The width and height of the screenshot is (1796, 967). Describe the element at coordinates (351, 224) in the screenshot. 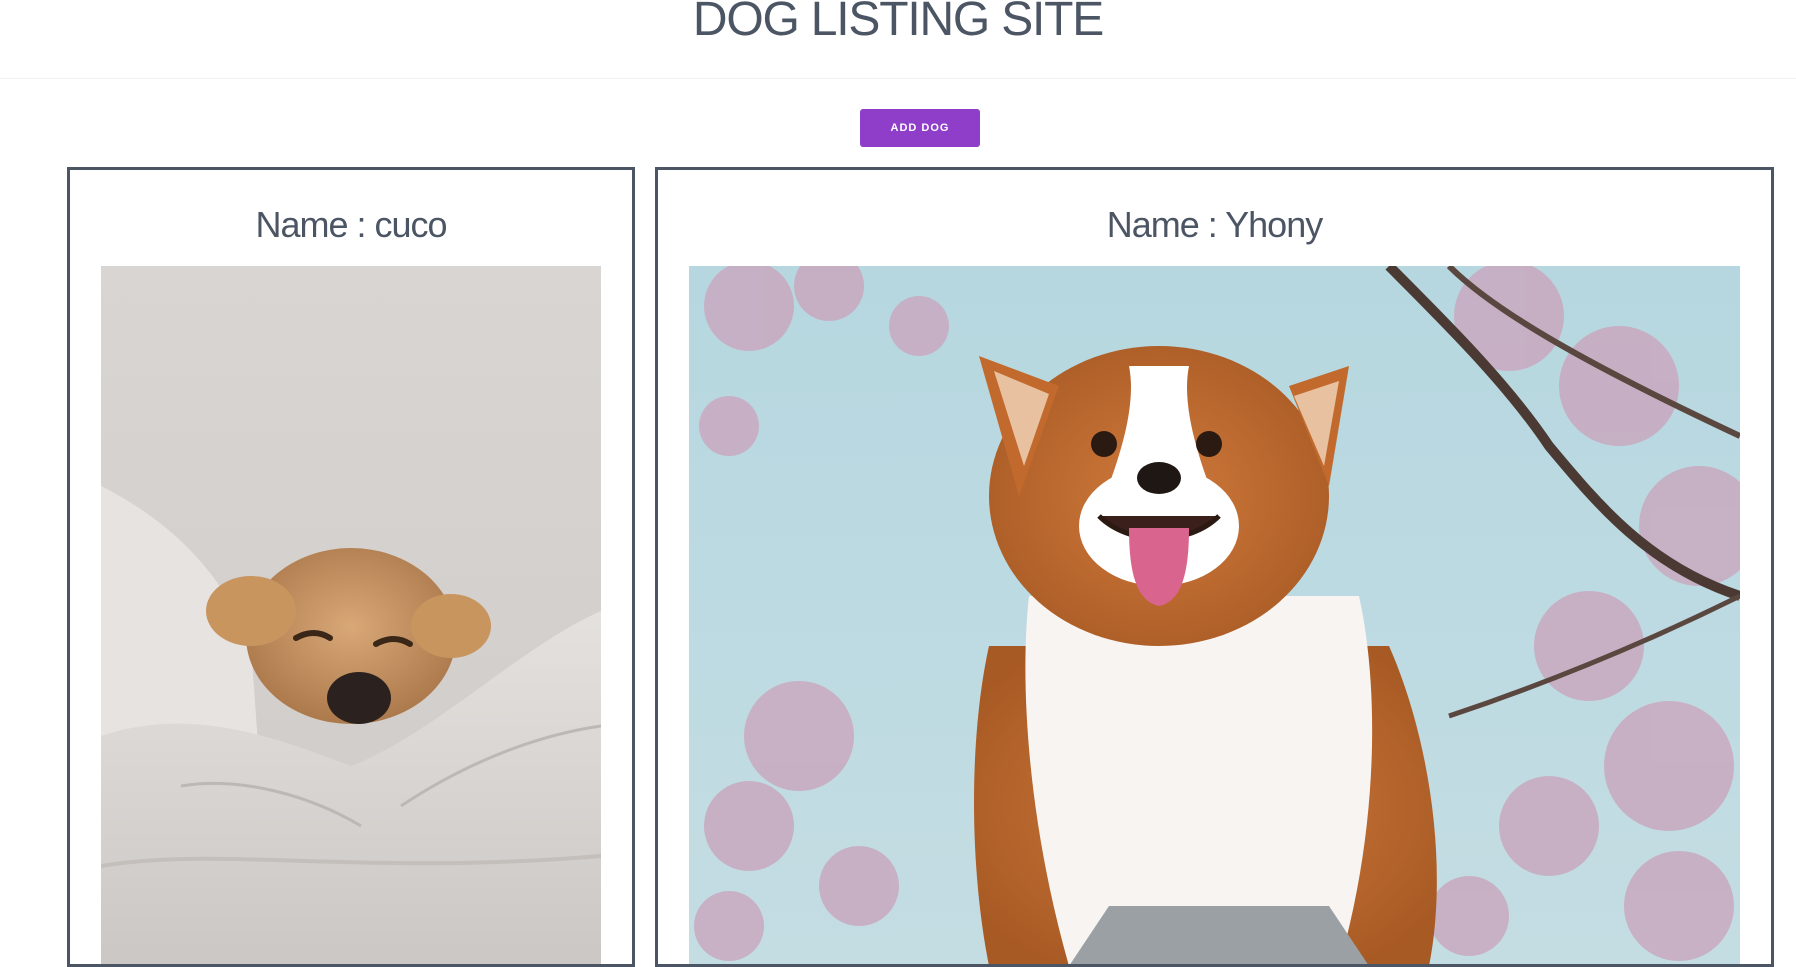

I see `dog-name: Name : cuco` at that location.